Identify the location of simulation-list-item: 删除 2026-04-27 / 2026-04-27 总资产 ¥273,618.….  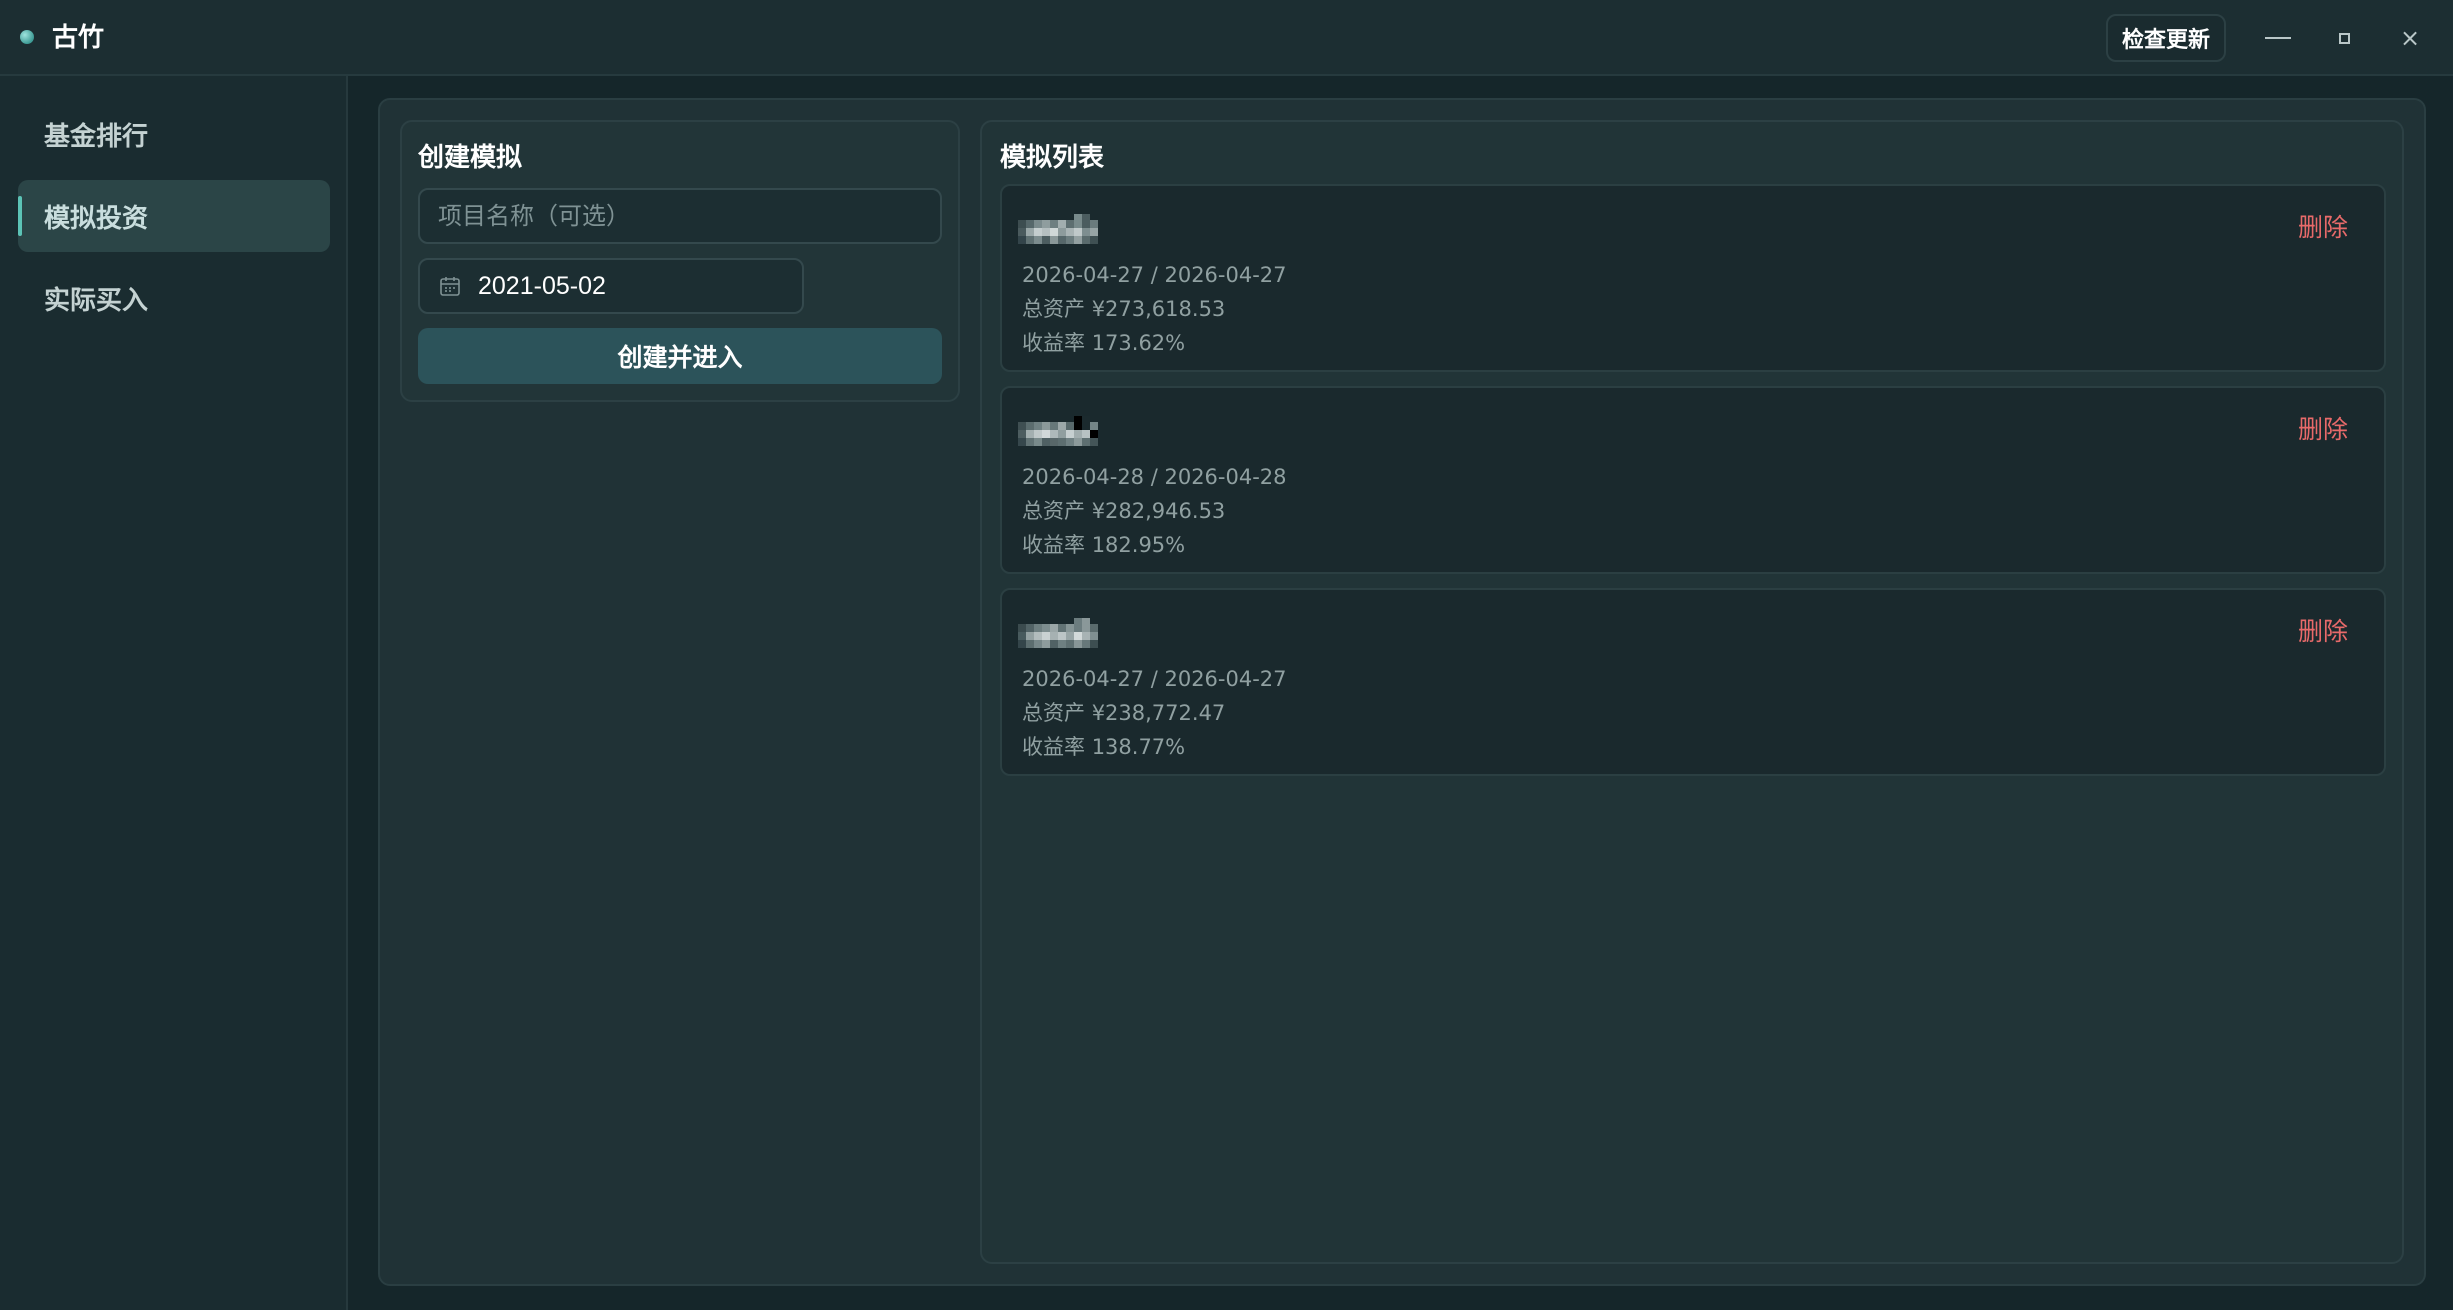
(1693, 278).